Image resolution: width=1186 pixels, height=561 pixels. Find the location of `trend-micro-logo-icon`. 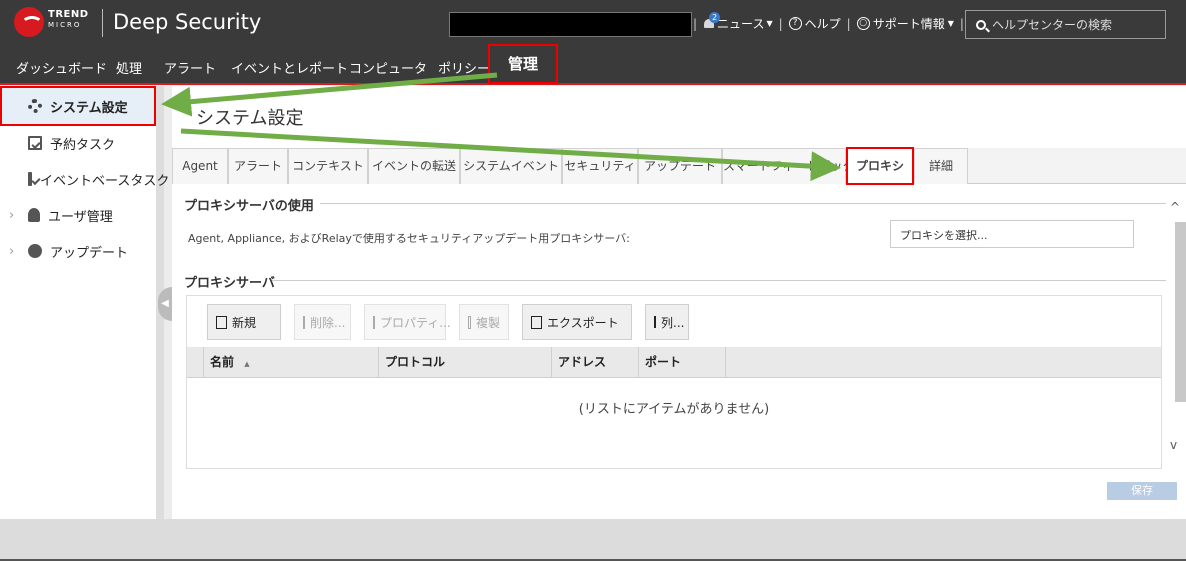

trend-micro-logo-icon is located at coordinates (29, 22).